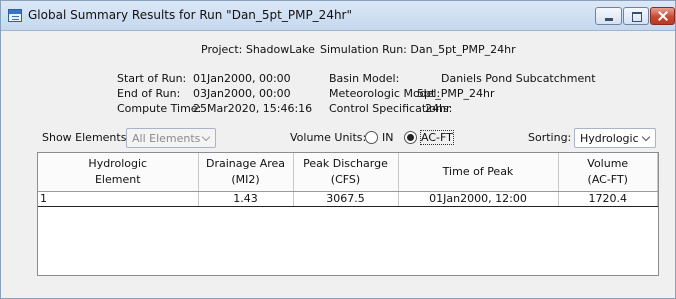 The width and height of the screenshot is (676, 299). What do you see at coordinates (608, 198) in the screenshot?
I see `cell-volume: 1720.4` at bounding box center [608, 198].